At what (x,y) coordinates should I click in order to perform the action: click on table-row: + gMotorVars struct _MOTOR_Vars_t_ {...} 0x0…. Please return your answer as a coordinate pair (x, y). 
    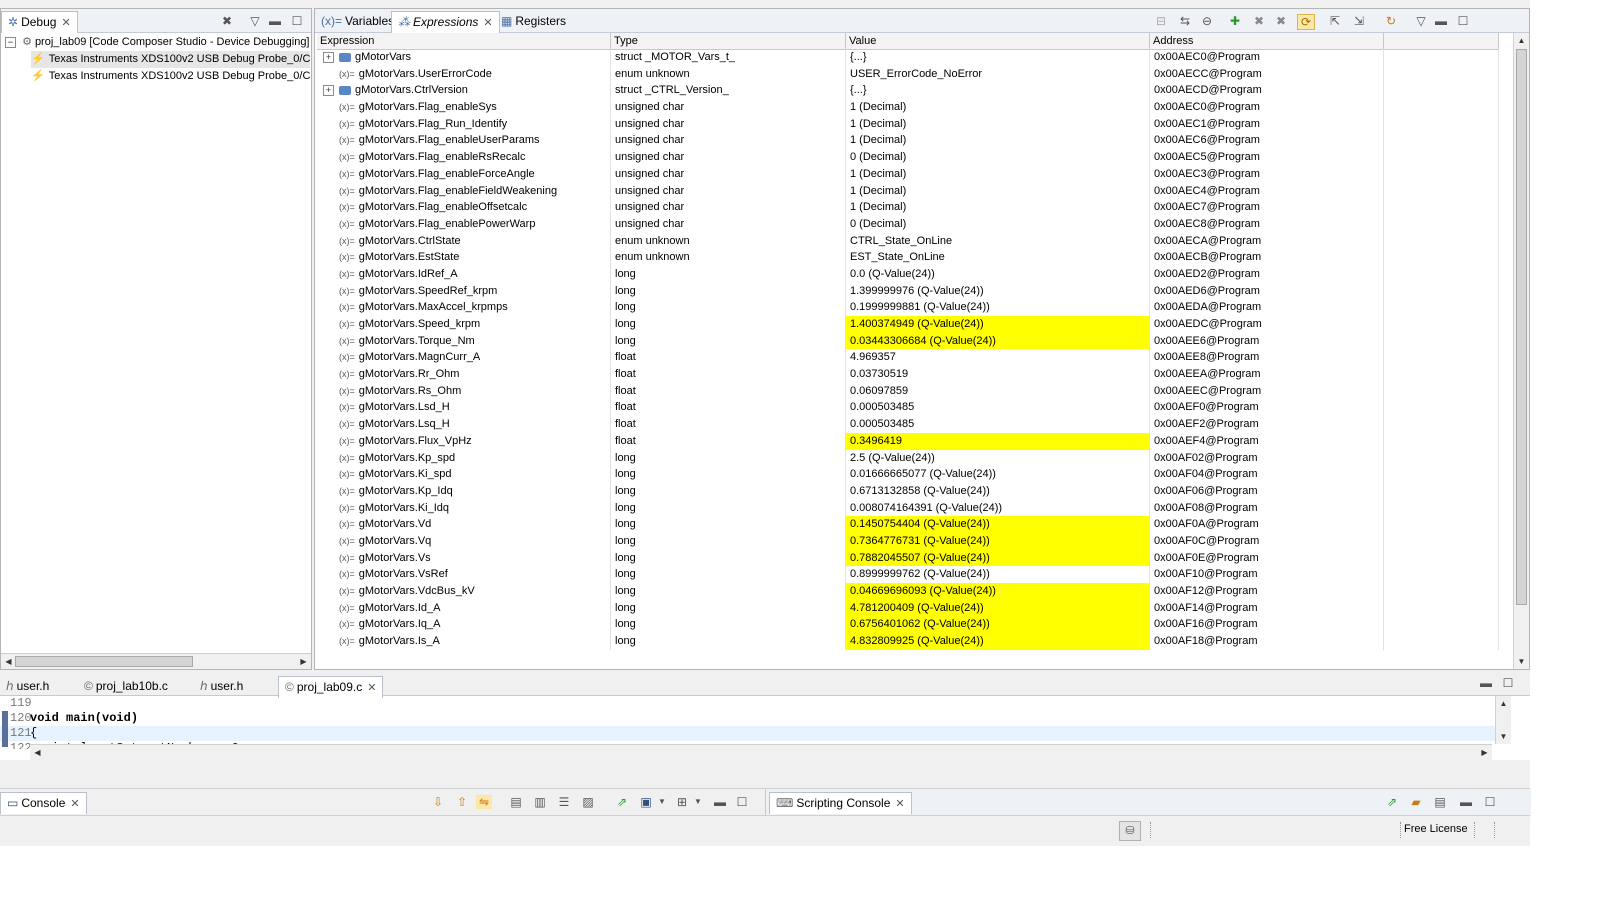
    Looking at the image, I should click on (908, 57).